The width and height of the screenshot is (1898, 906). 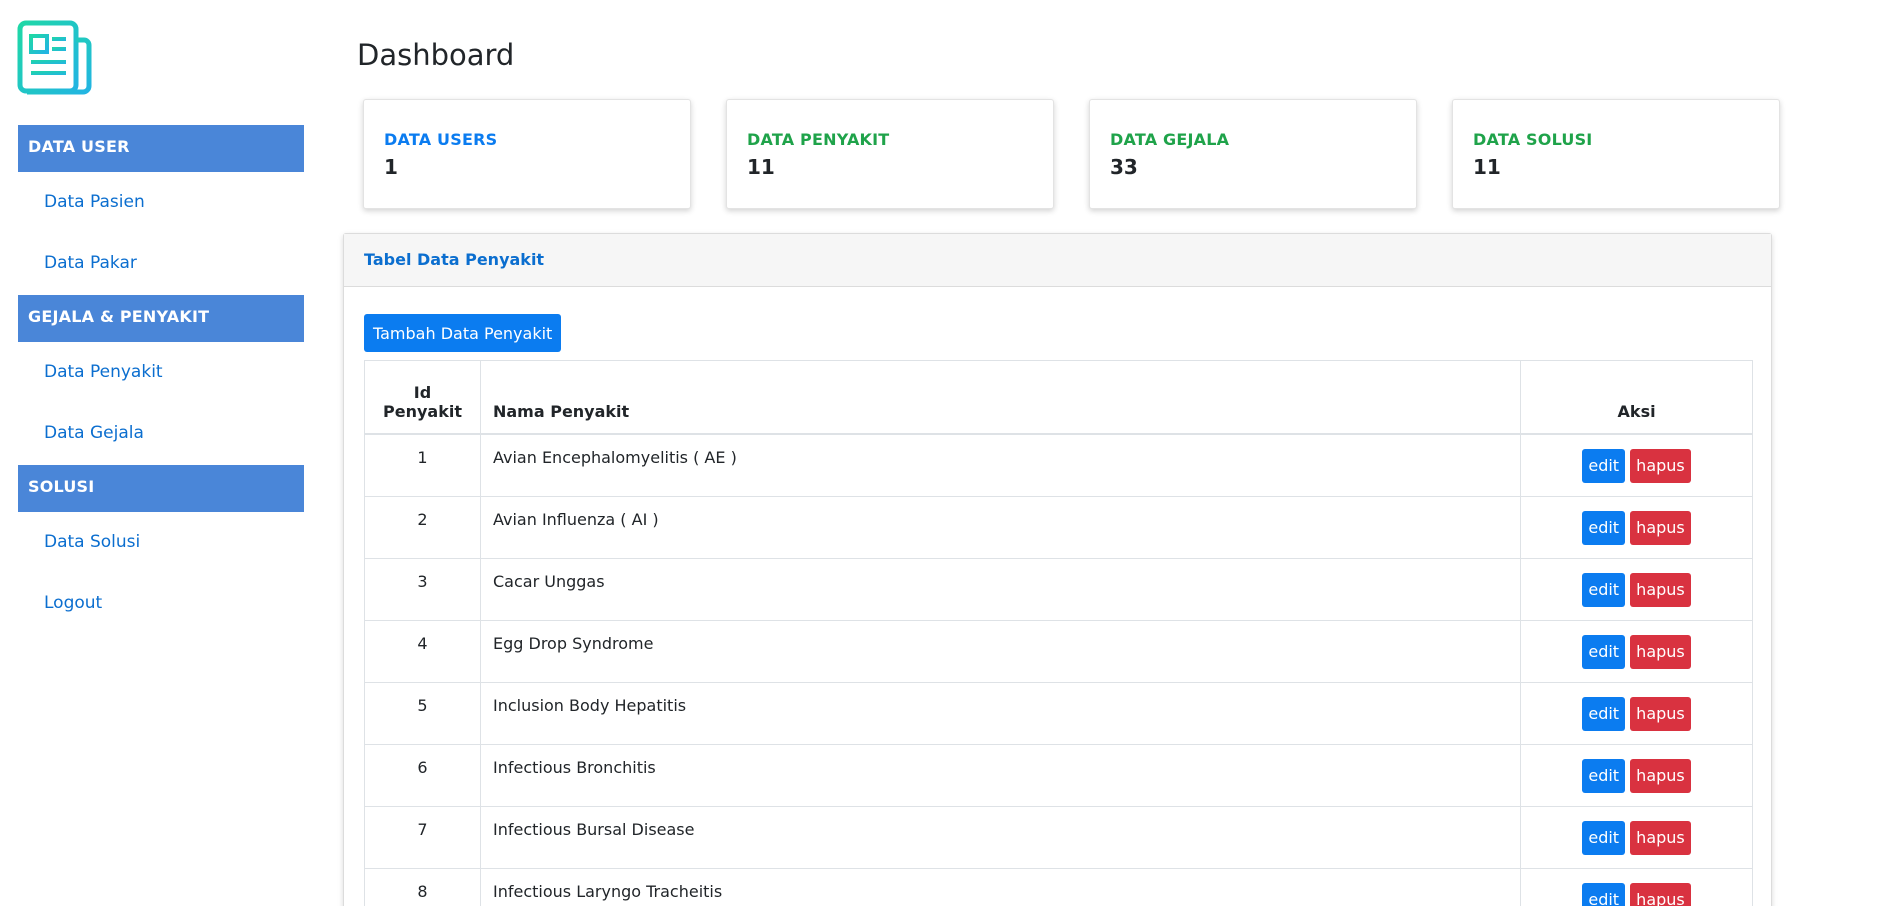 I want to click on cell-name: Inclusion Body Hepatitis, so click(x=1000, y=713).